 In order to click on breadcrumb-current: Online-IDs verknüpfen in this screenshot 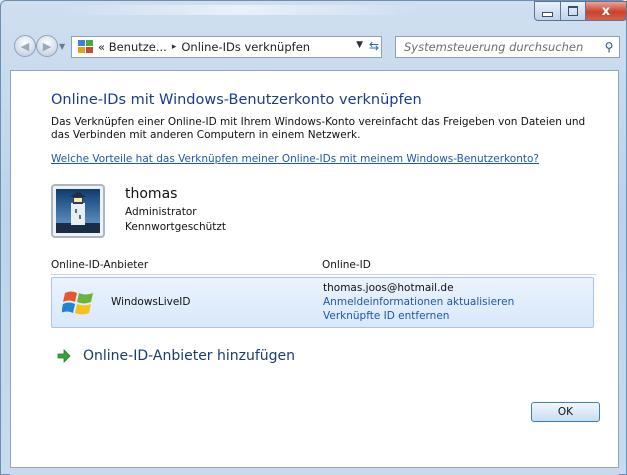, I will do `click(245, 47)`.